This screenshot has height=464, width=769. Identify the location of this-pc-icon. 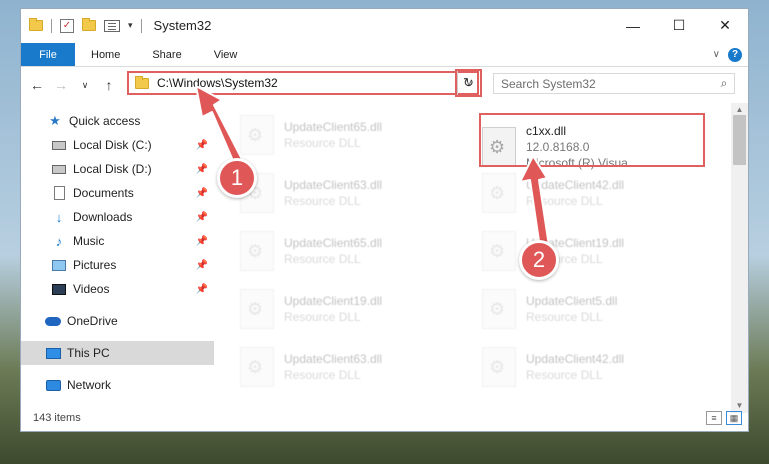
(53, 353).